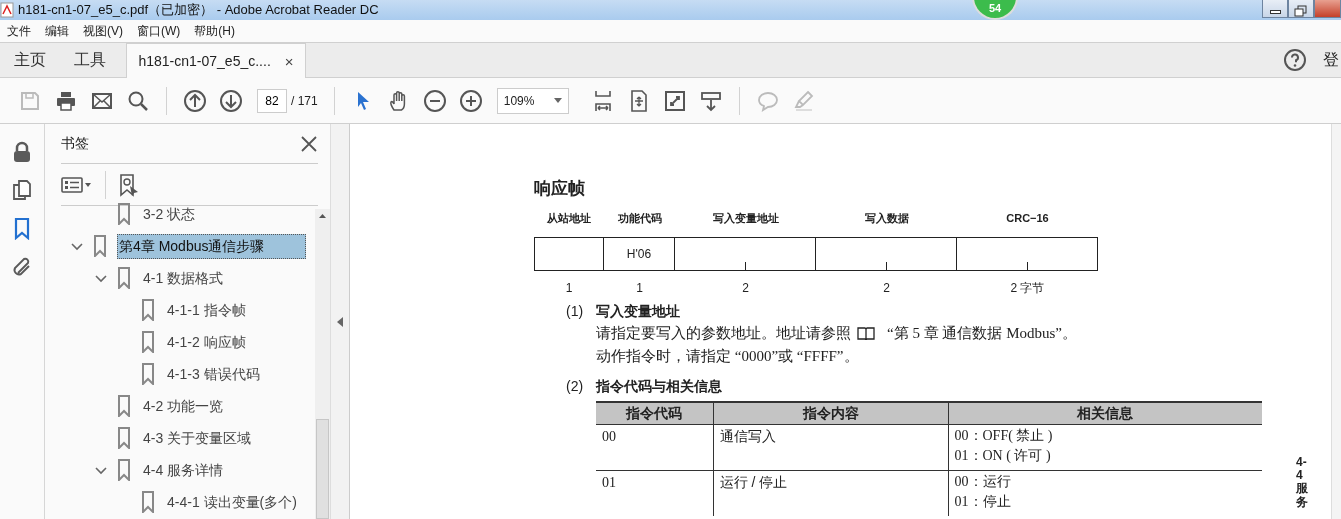 The width and height of the screenshot is (1341, 519). I want to click on bookmark-item: 4-1-2 响应帧, so click(206, 342).